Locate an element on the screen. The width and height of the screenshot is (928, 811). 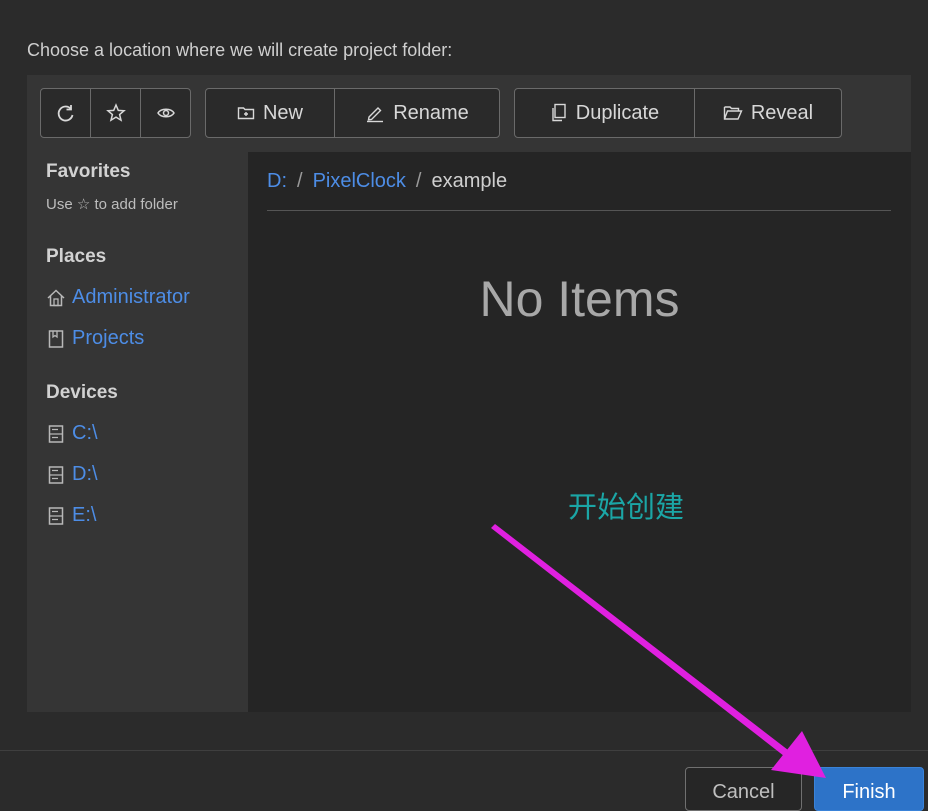
toggle-hidden-button is located at coordinates (165, 113).